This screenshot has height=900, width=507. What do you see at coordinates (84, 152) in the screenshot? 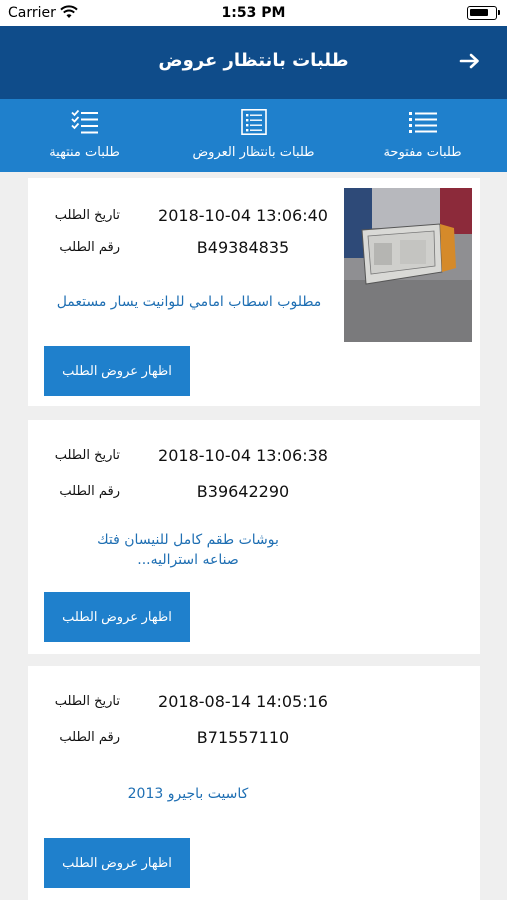
I see `tab-label: طلبات منتهية` at bounding box center [84, 152].